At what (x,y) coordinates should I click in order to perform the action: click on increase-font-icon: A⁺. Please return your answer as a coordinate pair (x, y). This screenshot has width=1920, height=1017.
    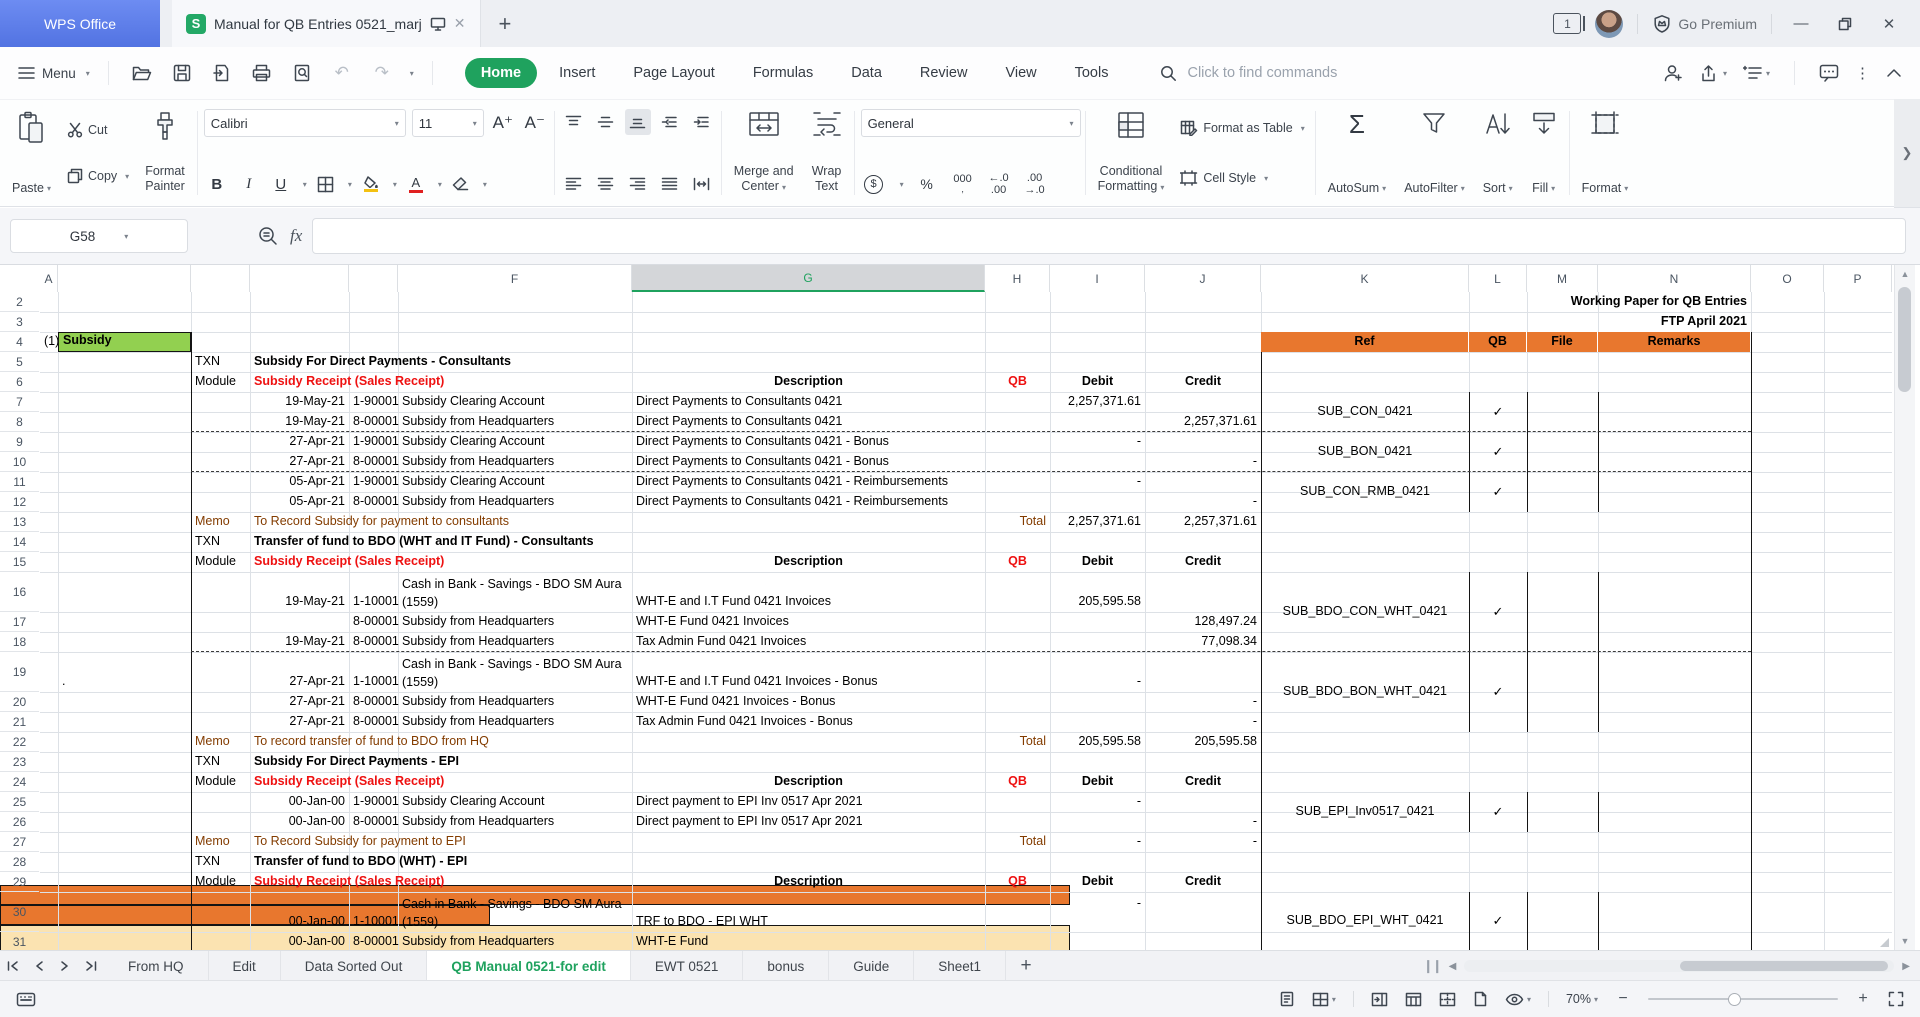
    Looking at the image, I should click on (503, 123).